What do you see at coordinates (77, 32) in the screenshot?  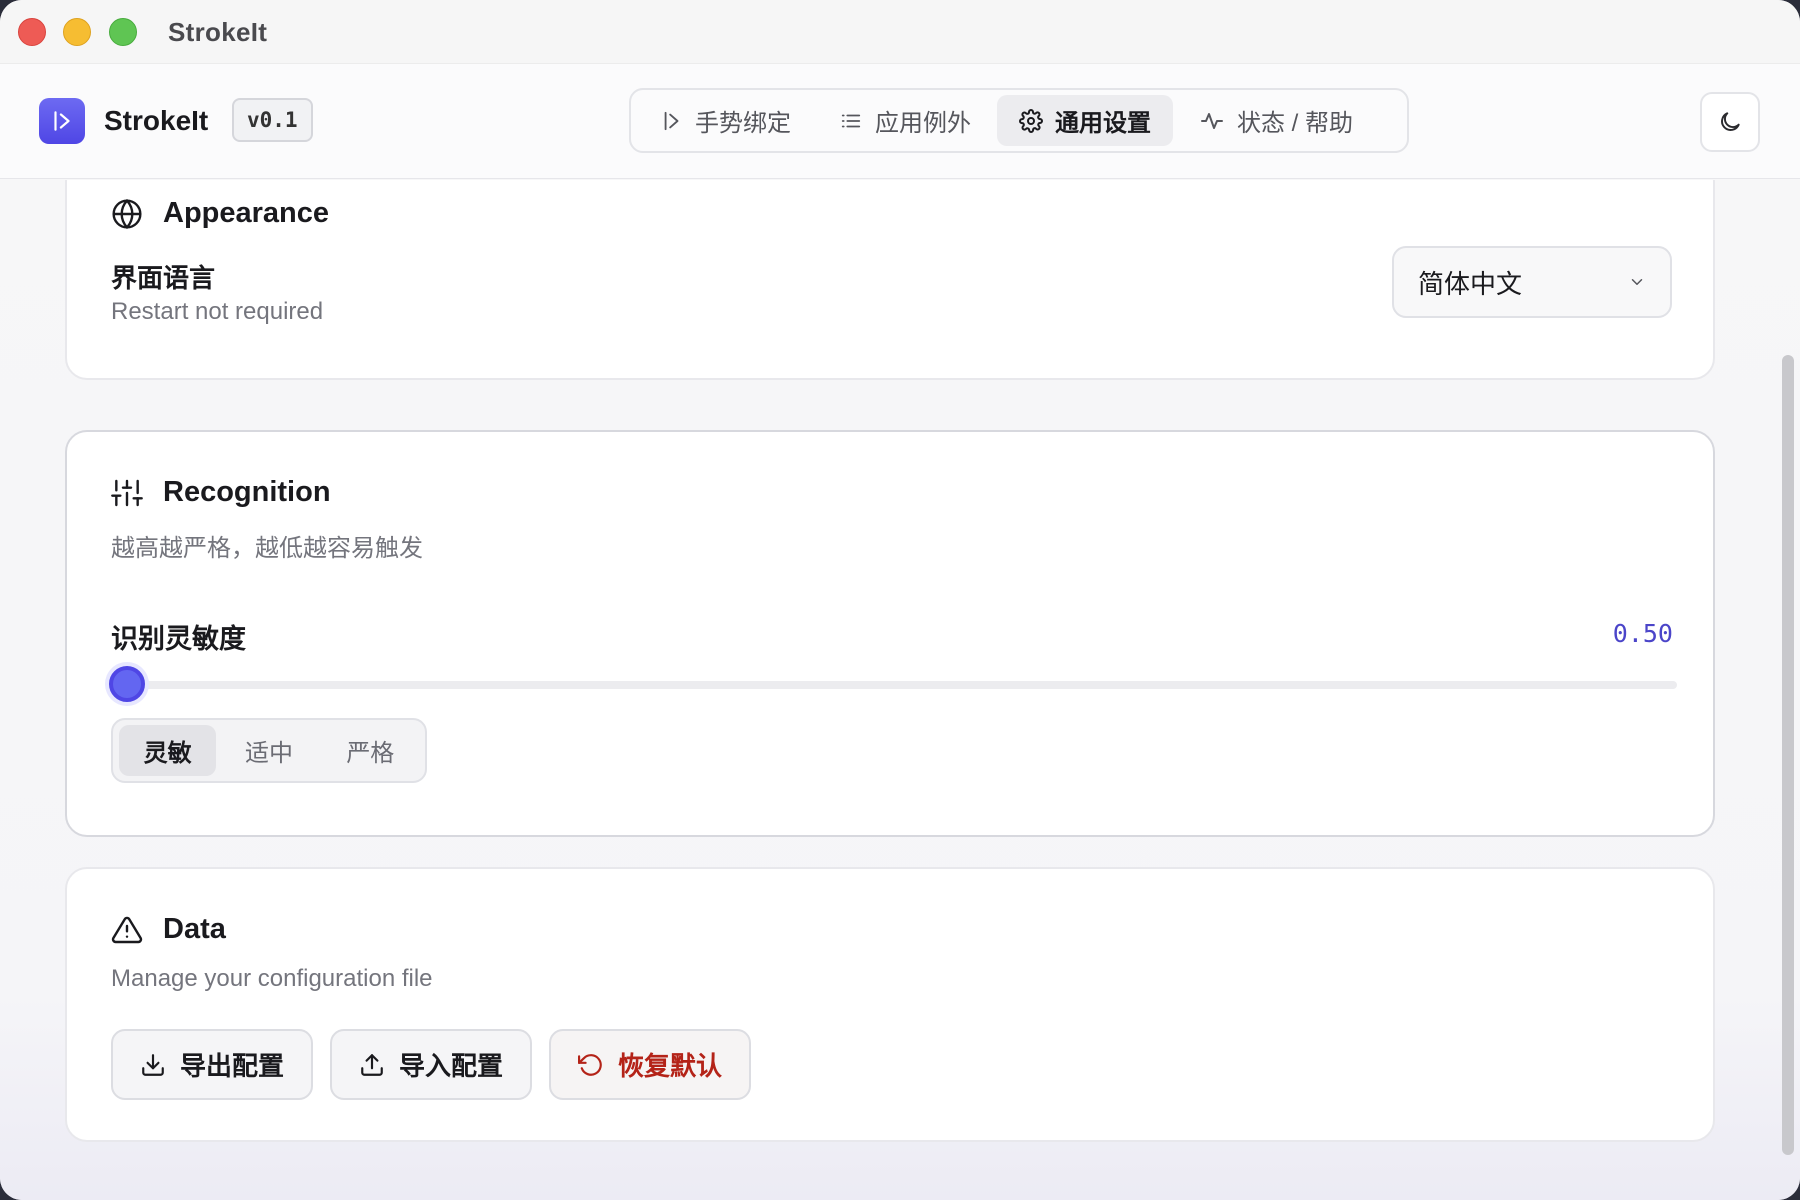 I see `minimize-window-button` at bounding box center [77, 32].